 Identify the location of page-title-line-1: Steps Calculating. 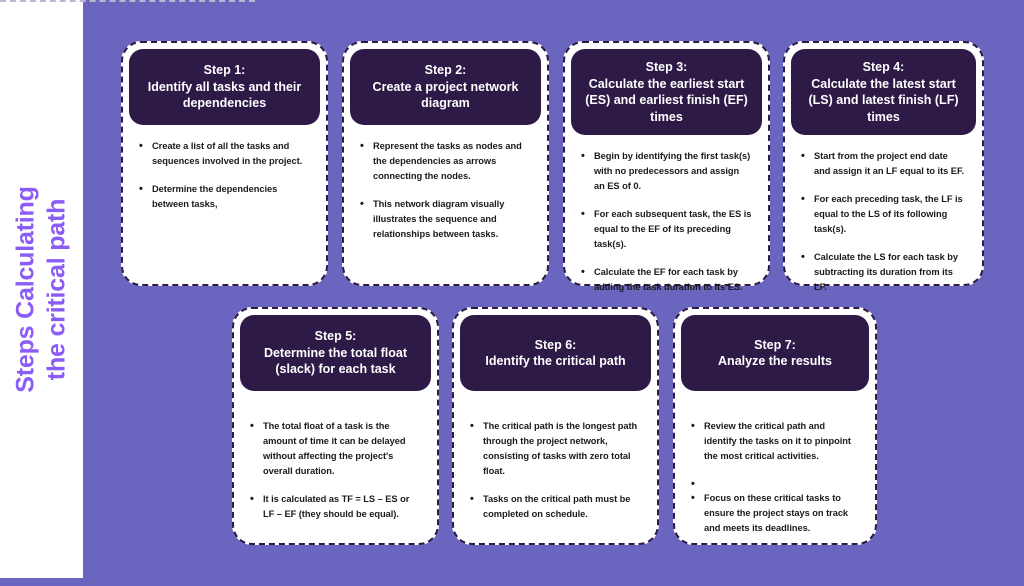
(26, 289).